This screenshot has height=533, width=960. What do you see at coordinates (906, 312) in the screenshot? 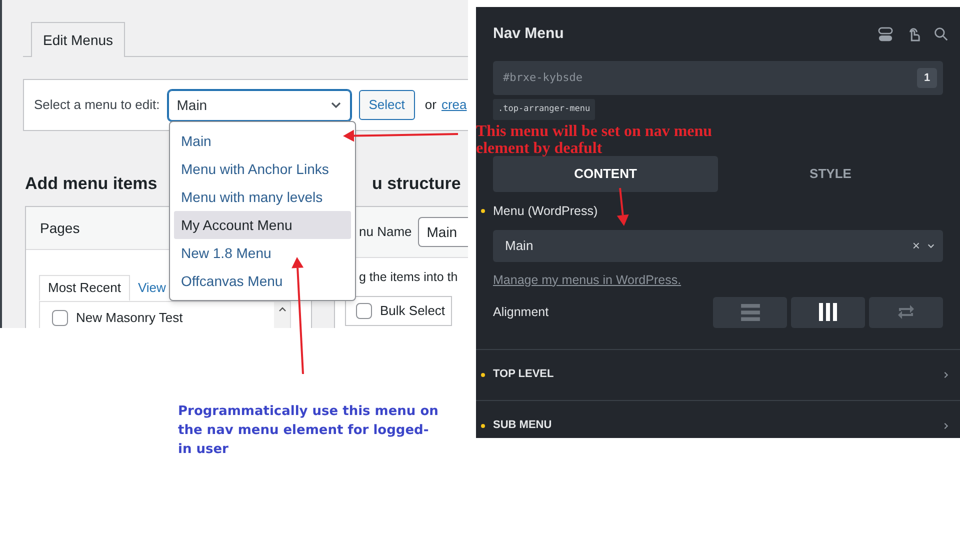
I see `wrap-arrows-icon` at bounding box center [906, 312].